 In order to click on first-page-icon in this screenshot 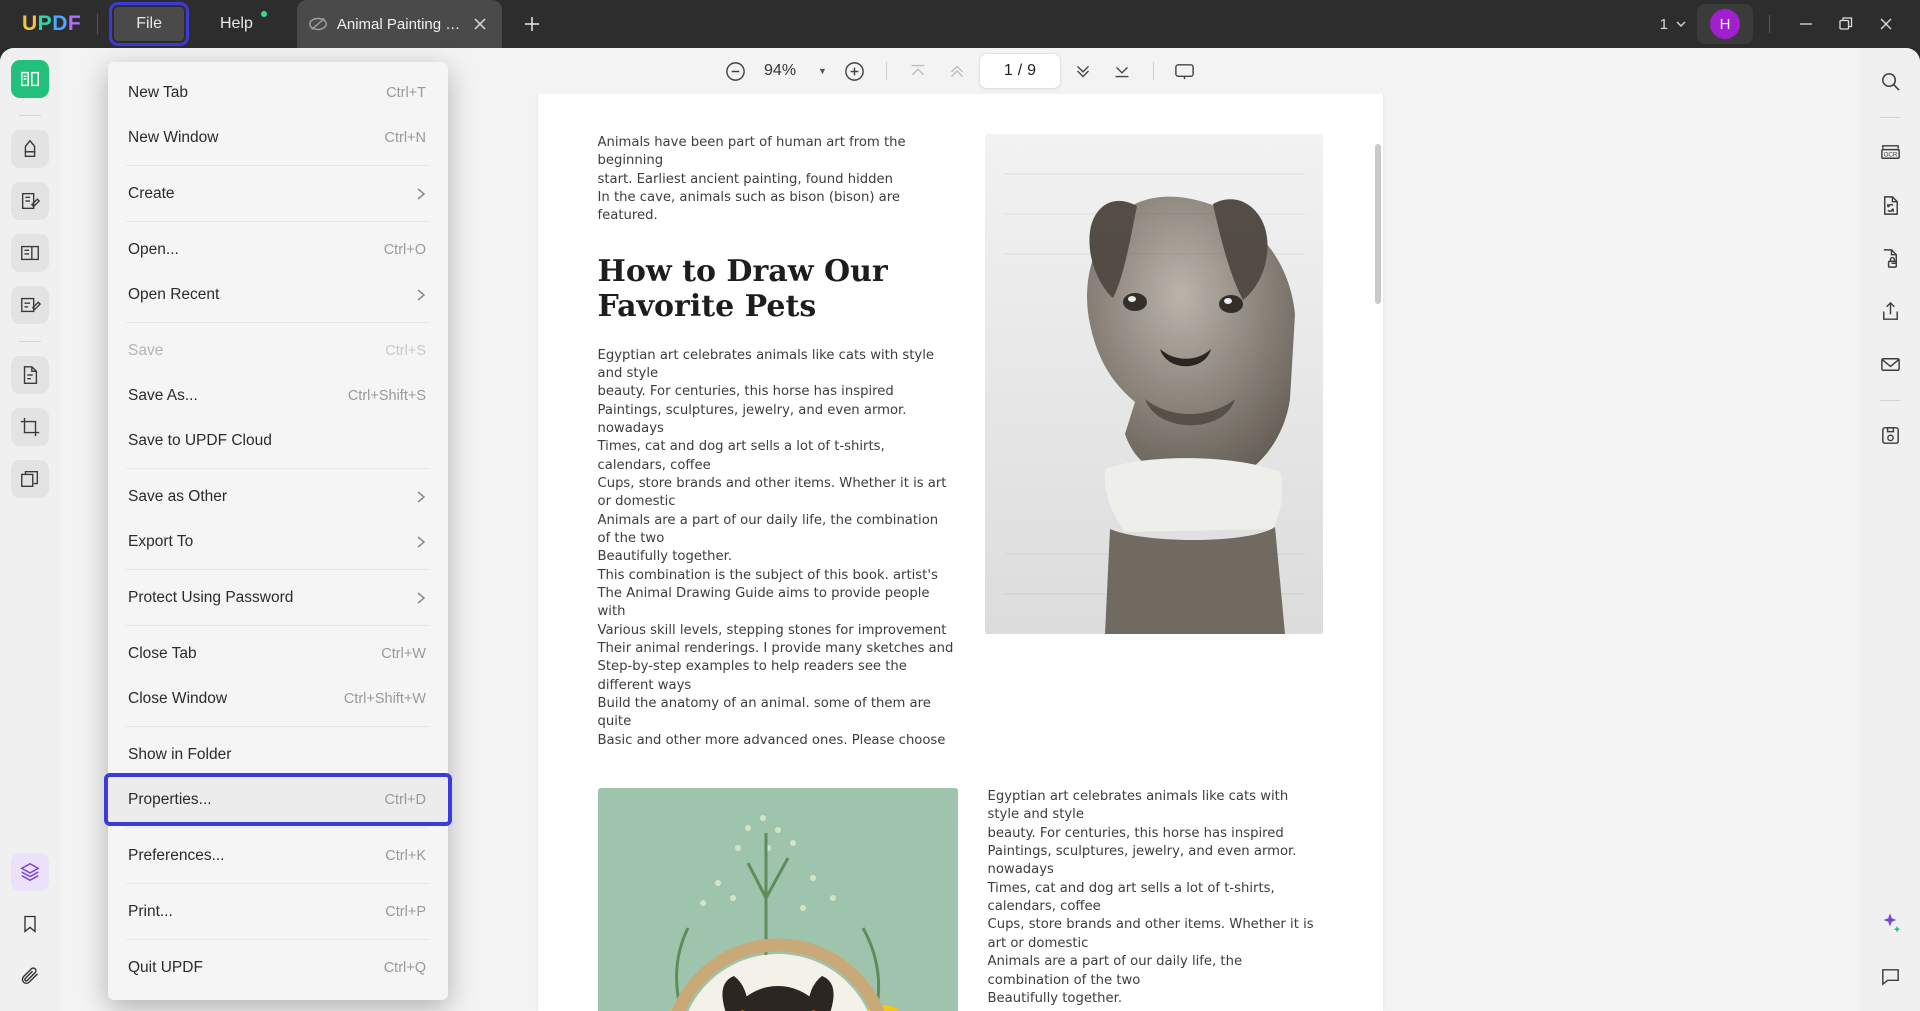, I will do `click(918, 71)`.